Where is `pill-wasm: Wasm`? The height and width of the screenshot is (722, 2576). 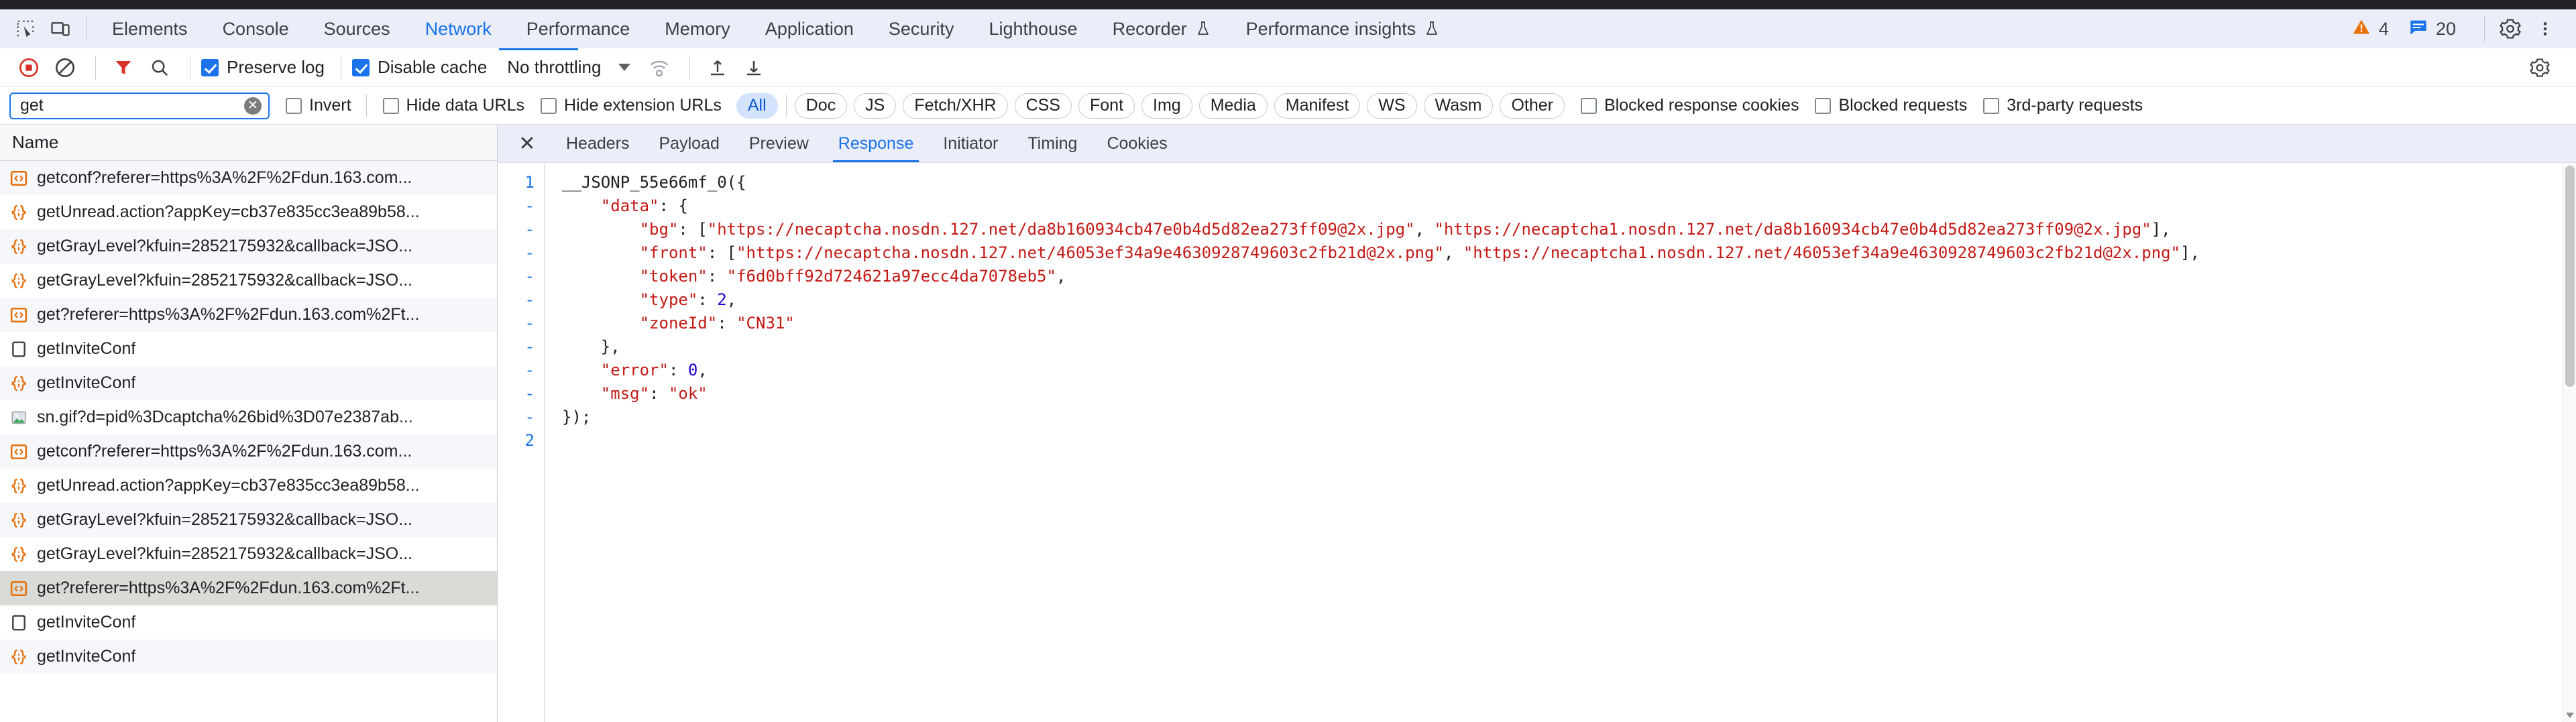
pill-wasm: Wasm is located at coordinates (1458, 106).